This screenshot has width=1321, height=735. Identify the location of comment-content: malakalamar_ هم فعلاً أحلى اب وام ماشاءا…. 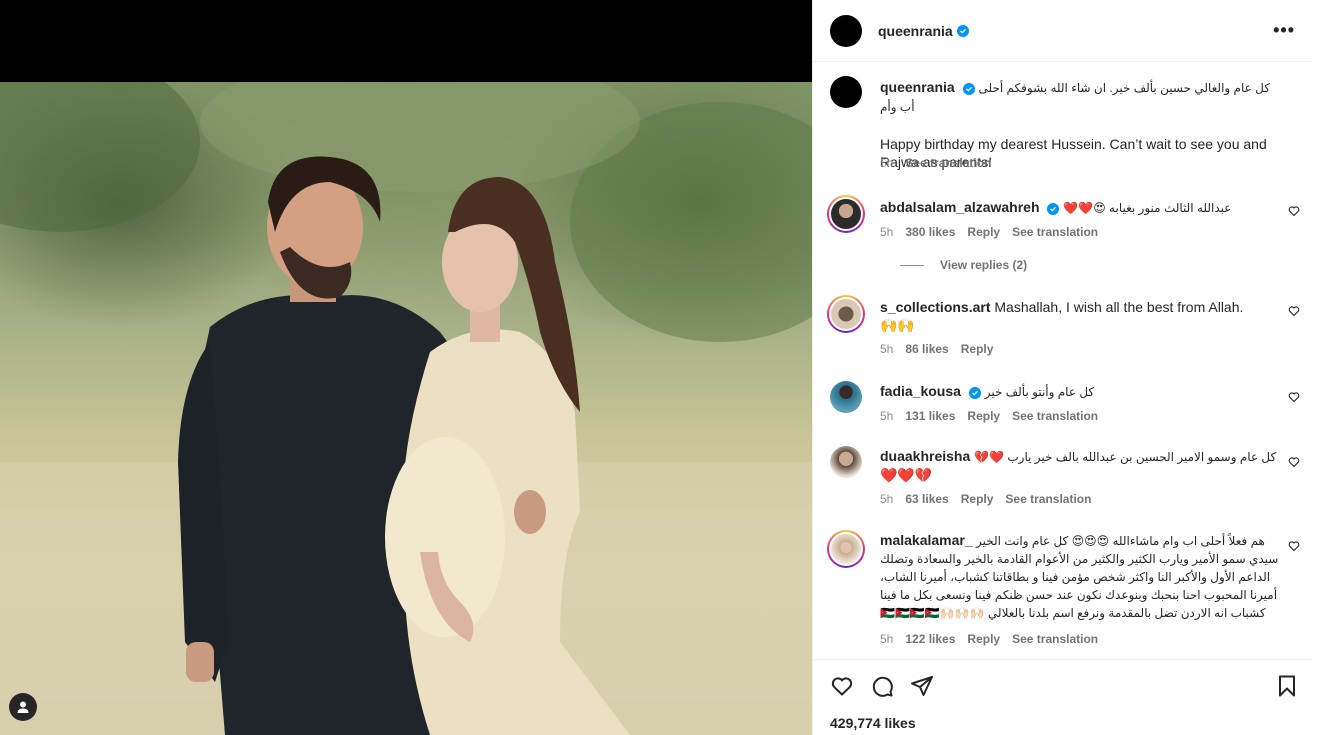
(1080, 576).